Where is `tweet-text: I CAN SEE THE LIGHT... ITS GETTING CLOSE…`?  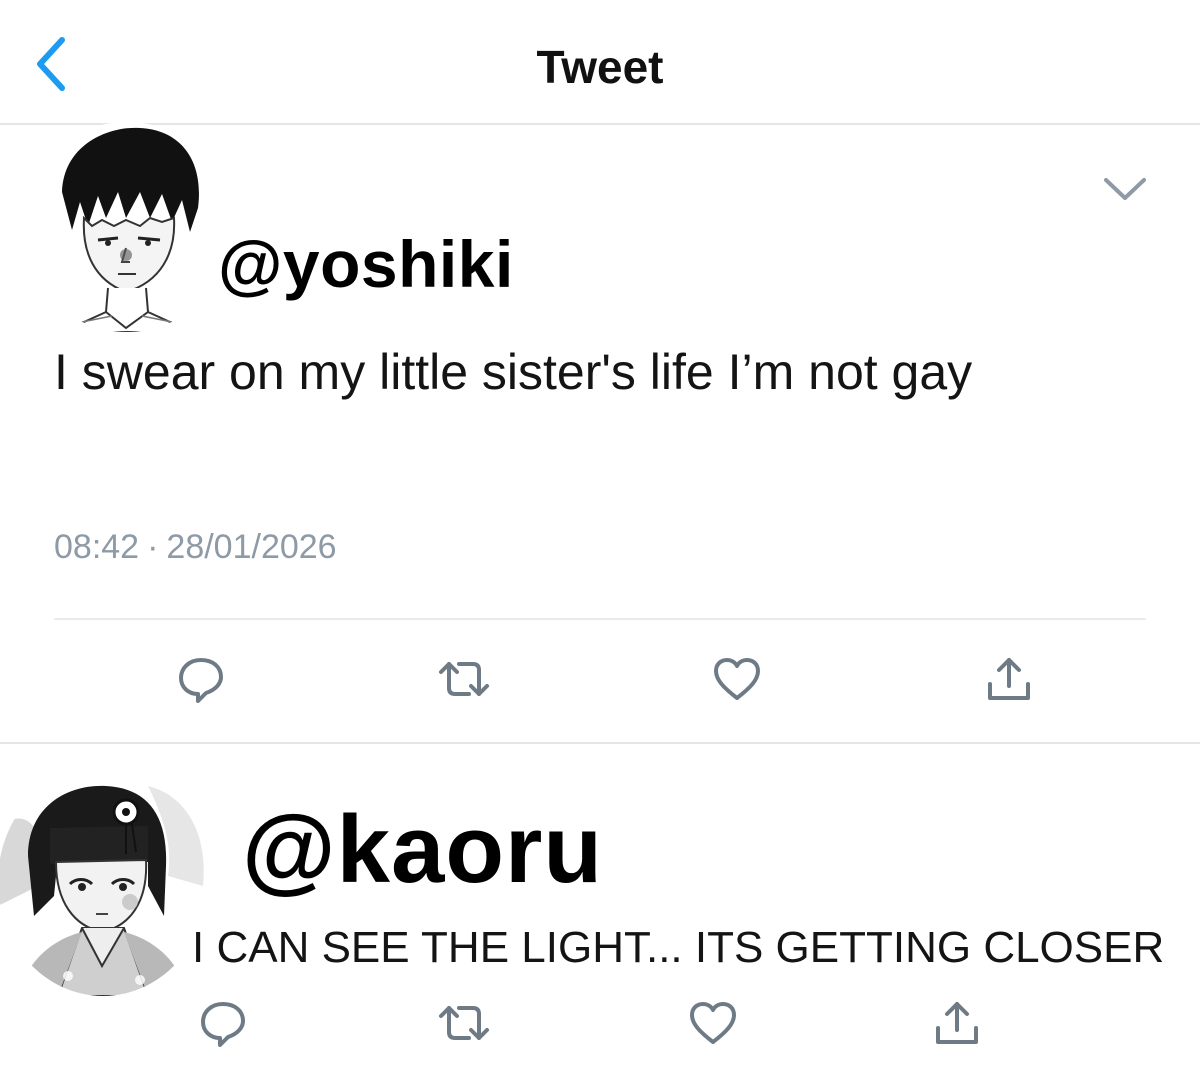 tweet-text: I CAN SEE THE LIGHT... ITS GETTING CLOSE… is located at coordinates (678, 947).